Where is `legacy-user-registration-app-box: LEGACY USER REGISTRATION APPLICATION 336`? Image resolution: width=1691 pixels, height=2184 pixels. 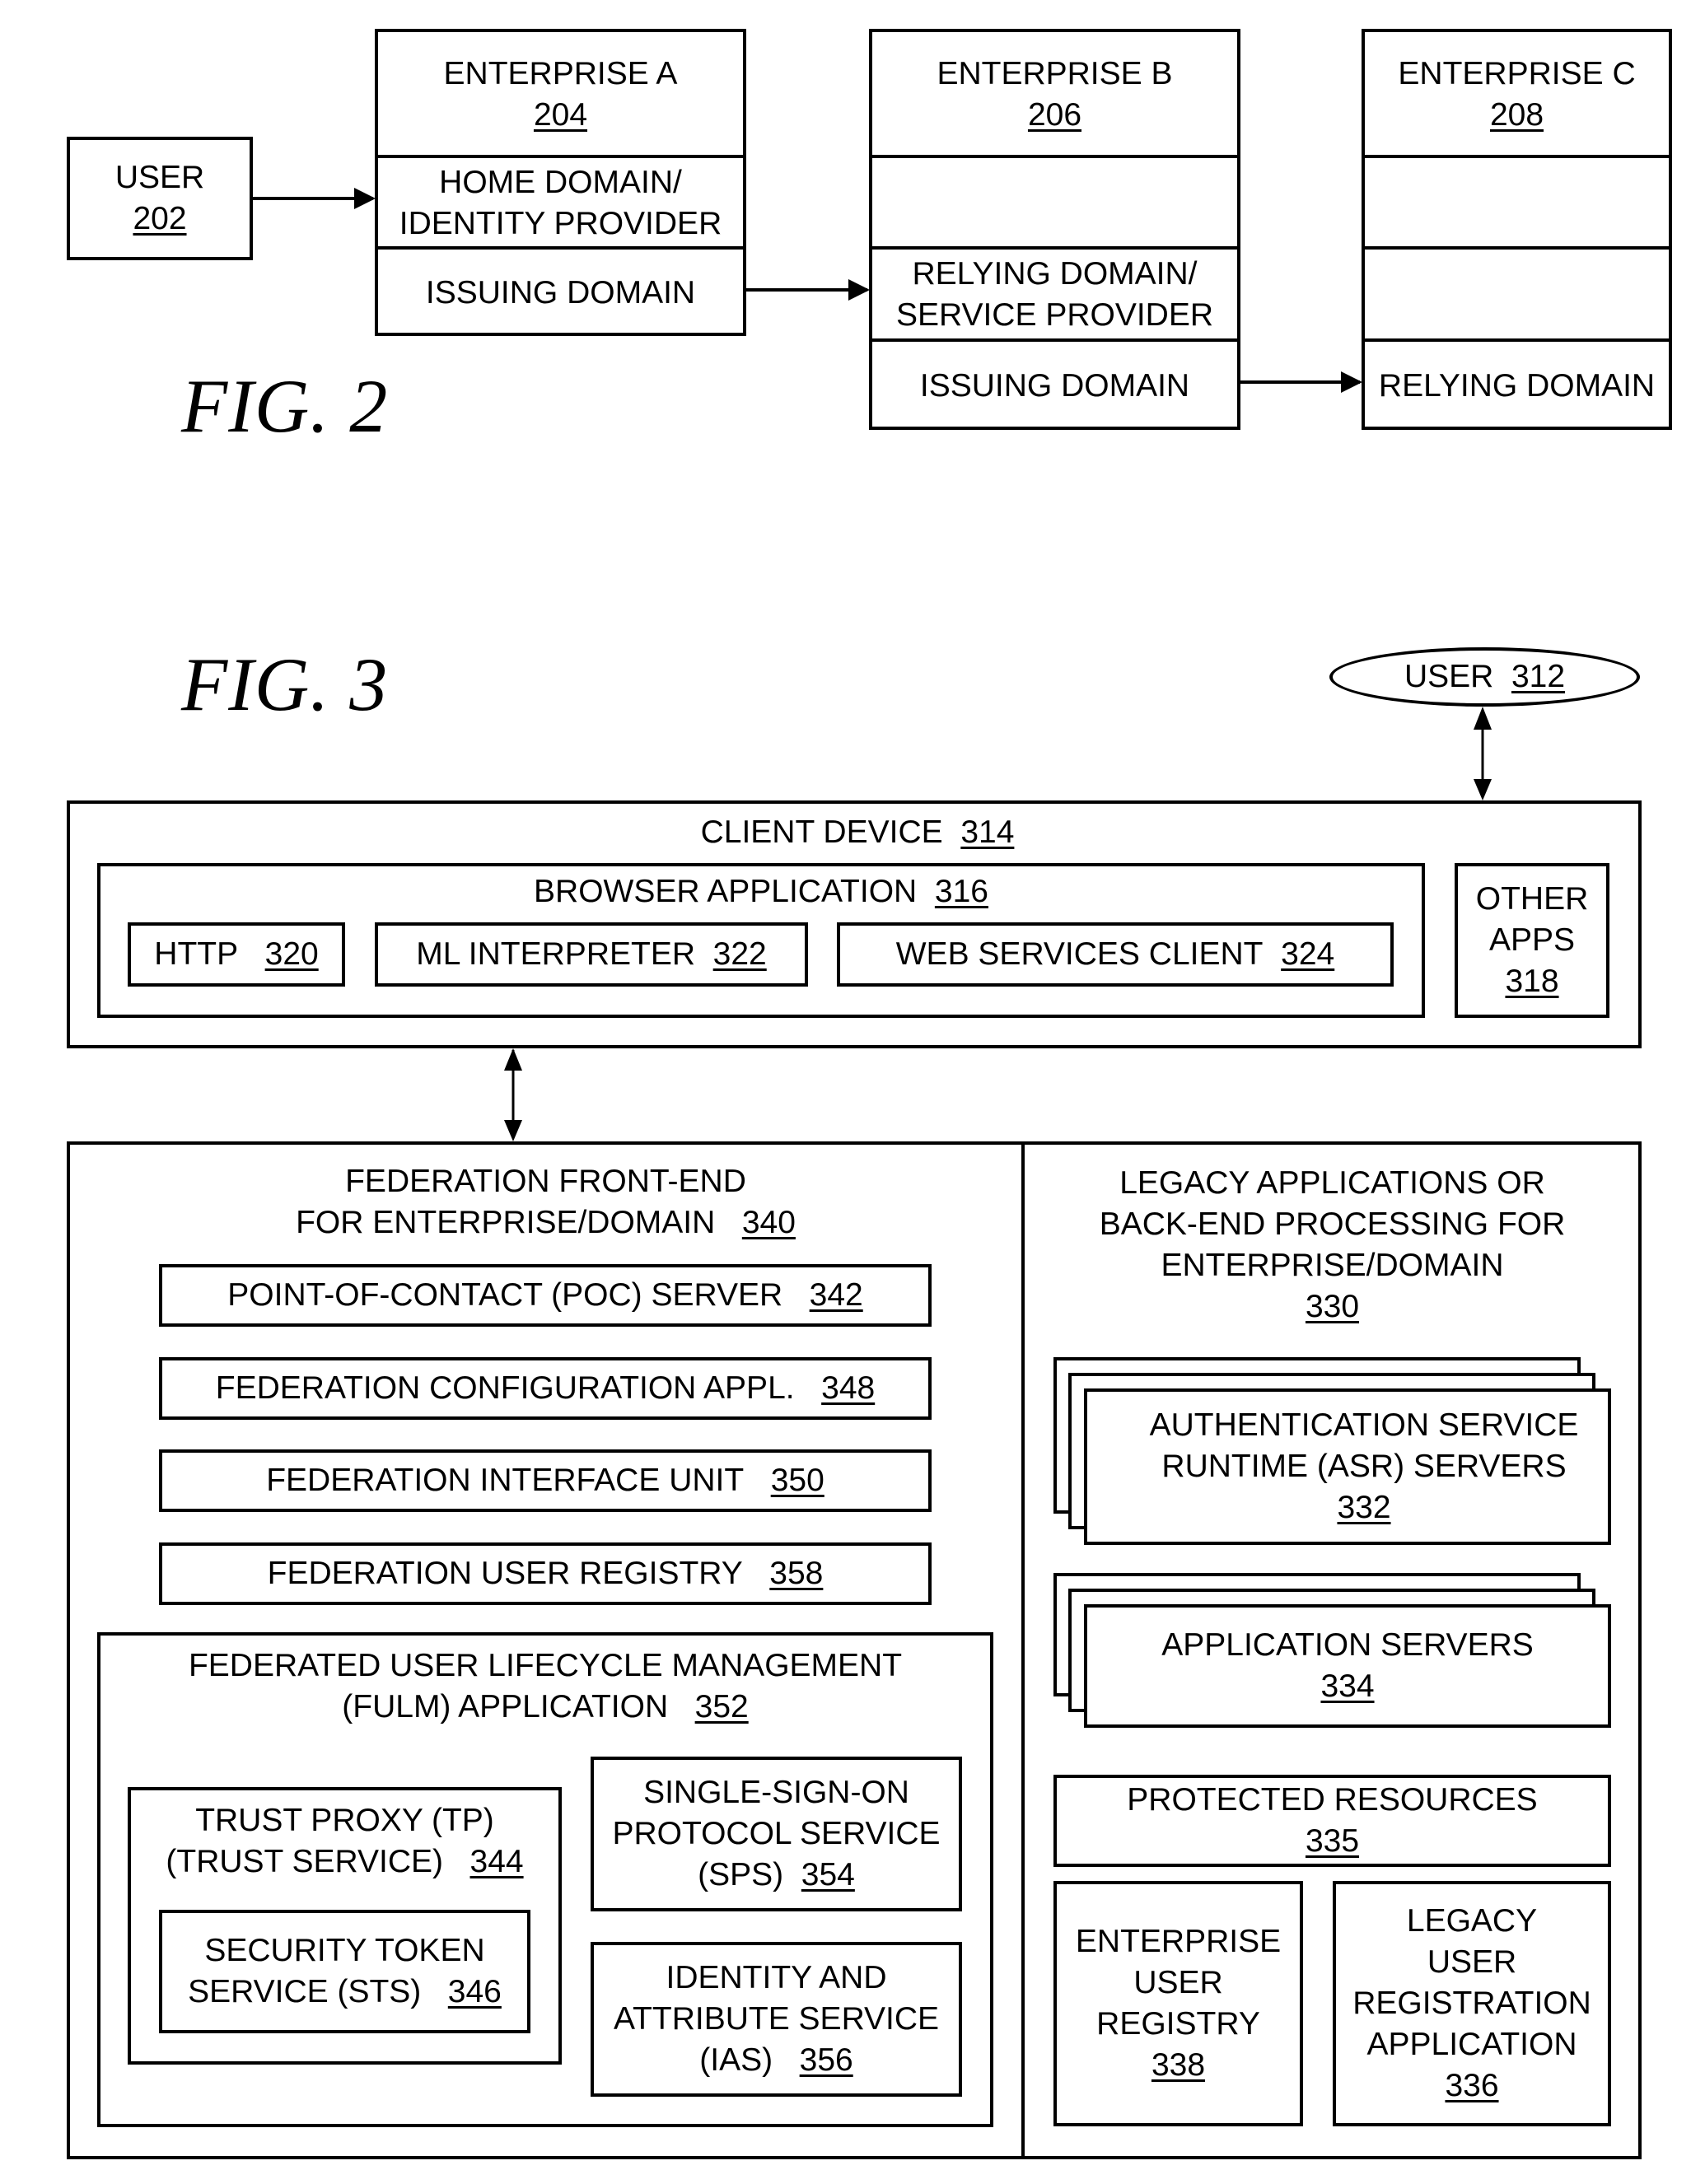 legacy-user-registration-app-box: LEGACY USER REGISTRATION APPLICATION 336 is located at coordinates (1472, 2003).